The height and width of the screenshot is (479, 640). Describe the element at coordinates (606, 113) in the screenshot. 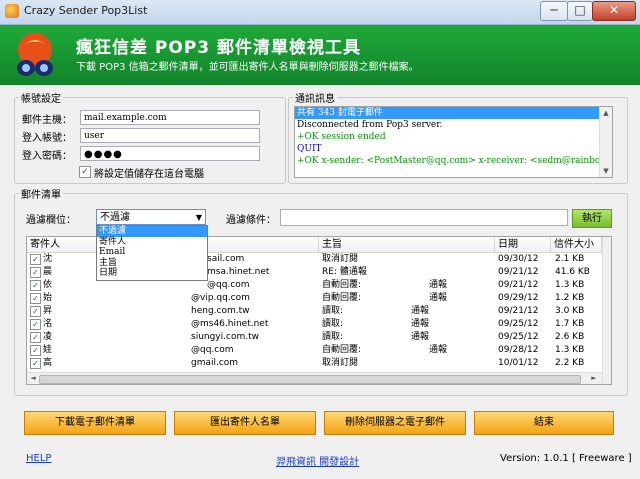

I see `scroll-up-icon: ▲` at that location.